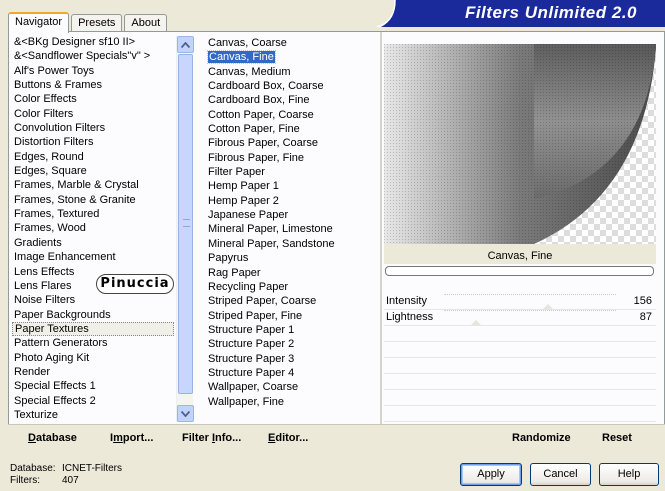 This screenshot has height=491, width=665. Describe the element at coordinates (44, 480) in the screenshot. I see `status-filters: Filters: 407` at that location.